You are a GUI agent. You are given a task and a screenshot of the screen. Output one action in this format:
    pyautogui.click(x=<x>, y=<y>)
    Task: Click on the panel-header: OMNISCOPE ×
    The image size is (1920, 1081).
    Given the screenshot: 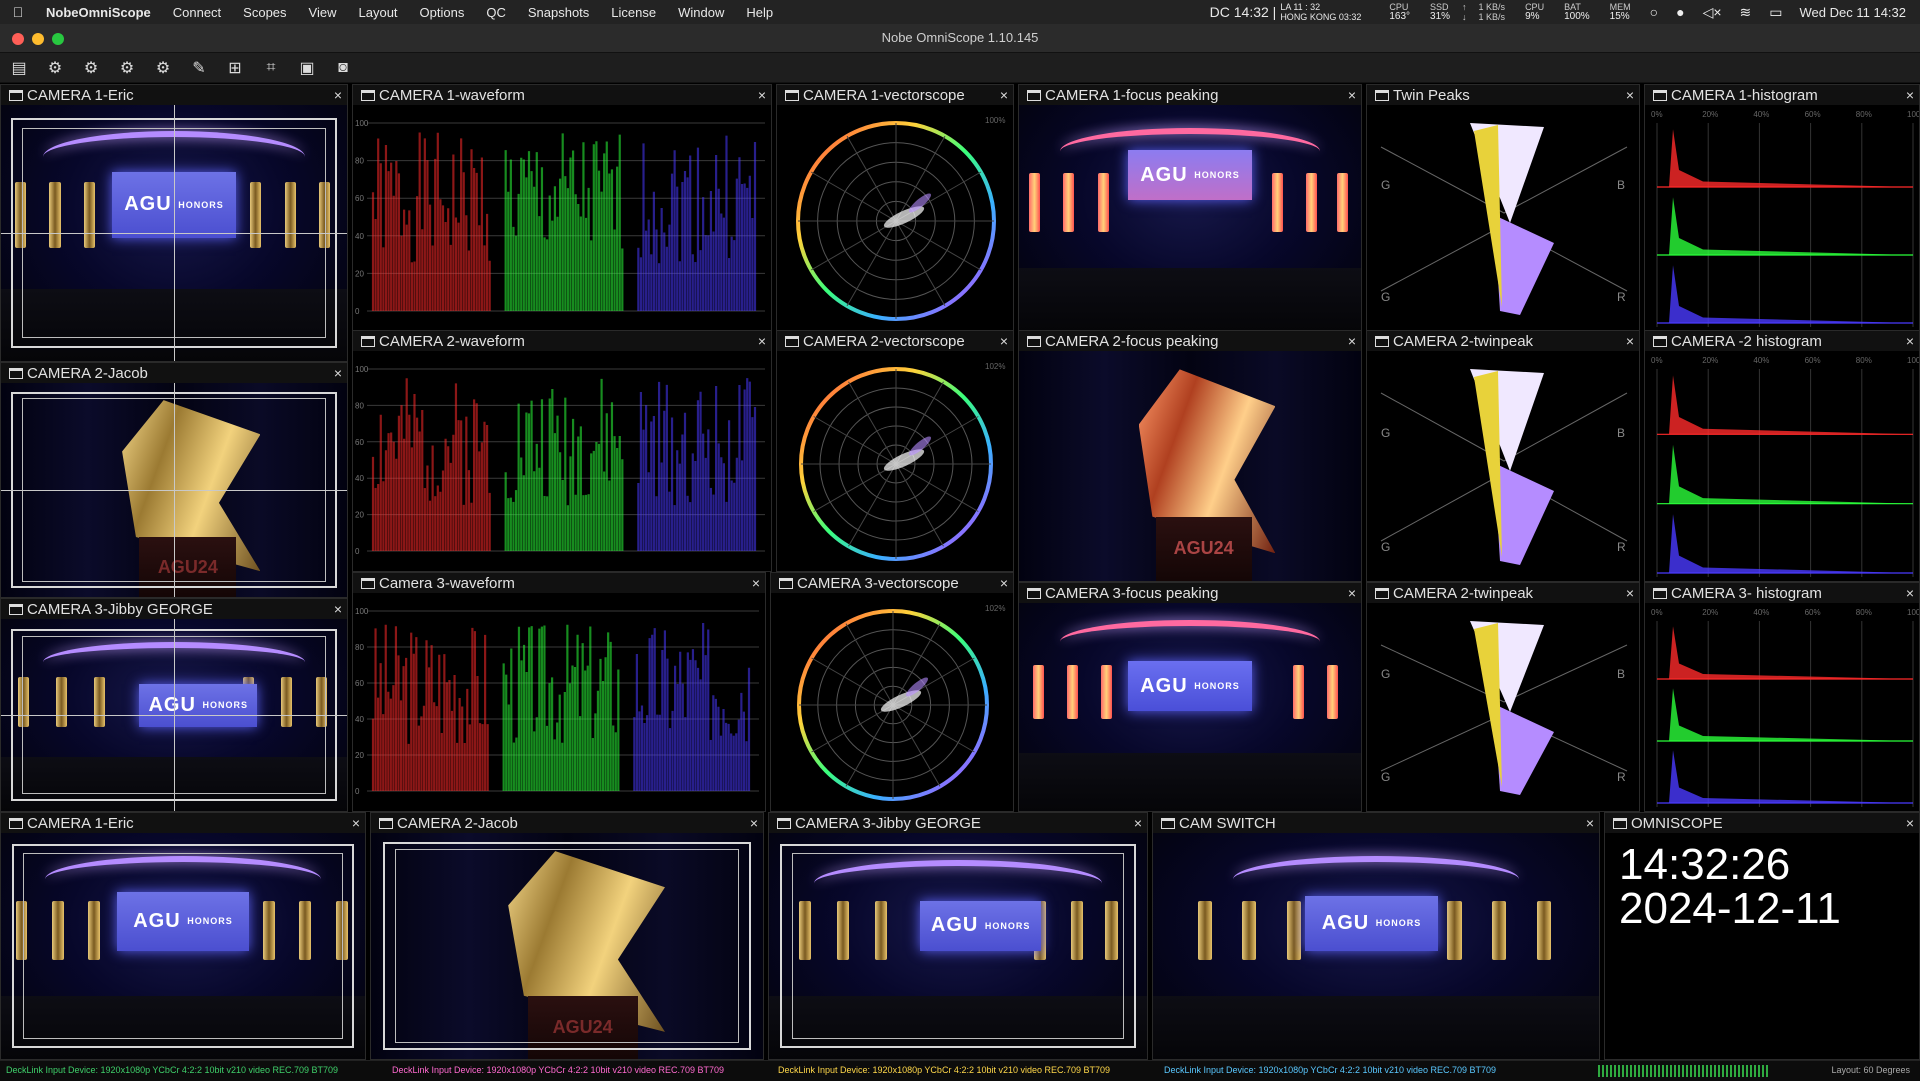 What is the action you would take?
    pyautogui.click(x=1762, y=823)
    